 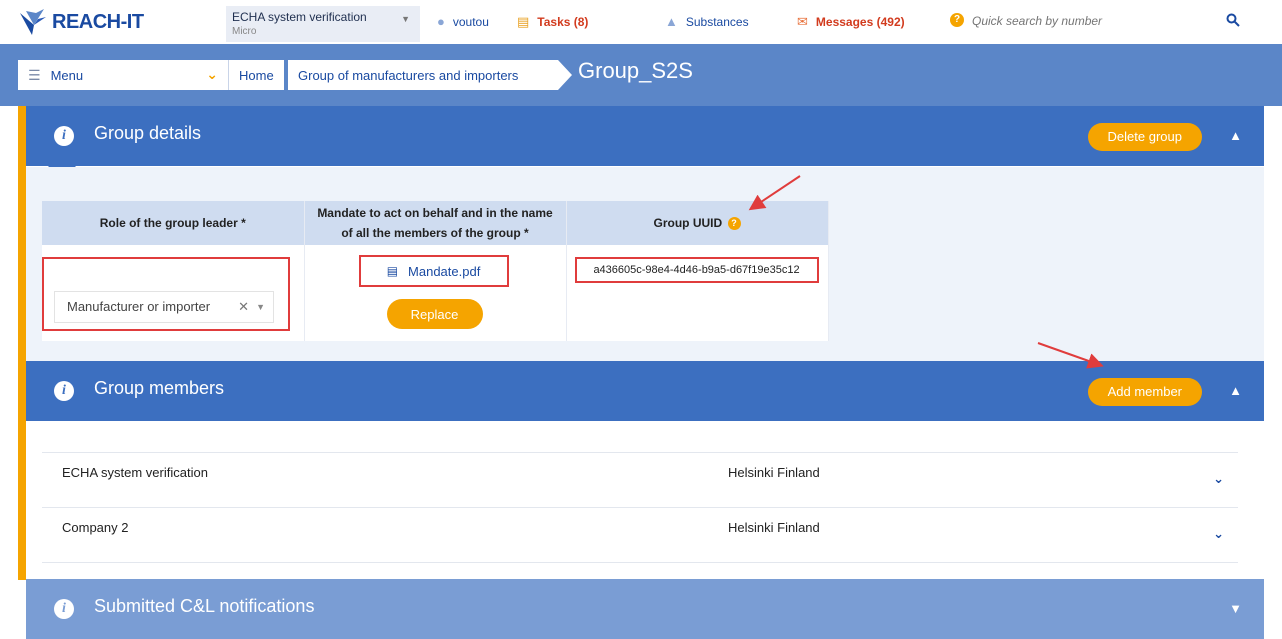 I want to click on menu-button: ☰ Menu ⌄, so click(x=123, y=75).